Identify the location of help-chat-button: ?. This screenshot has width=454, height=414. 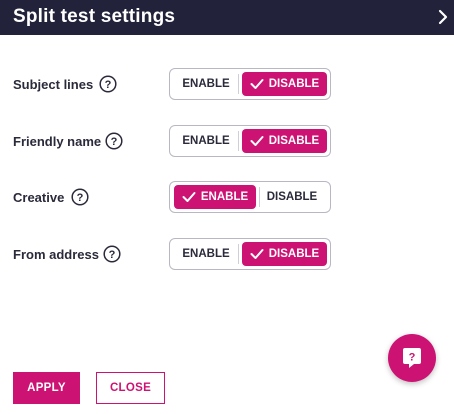
(412, 358).